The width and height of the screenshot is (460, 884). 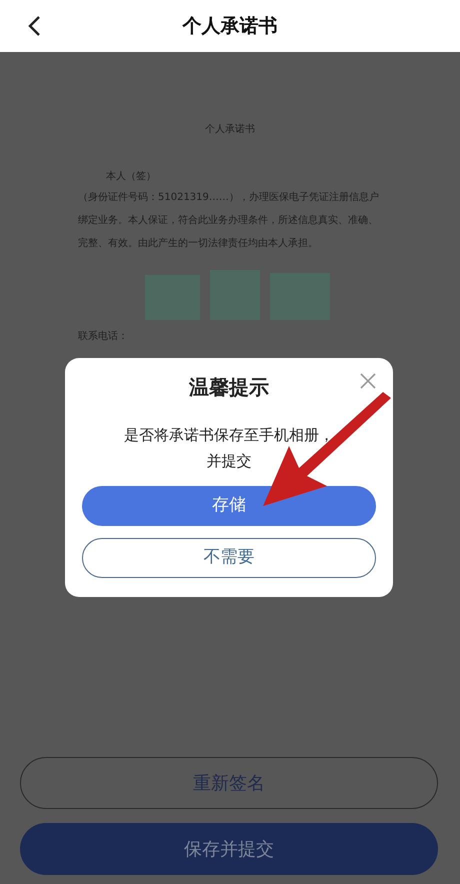 I want to click on back-icon, so click(x=34, y=26).